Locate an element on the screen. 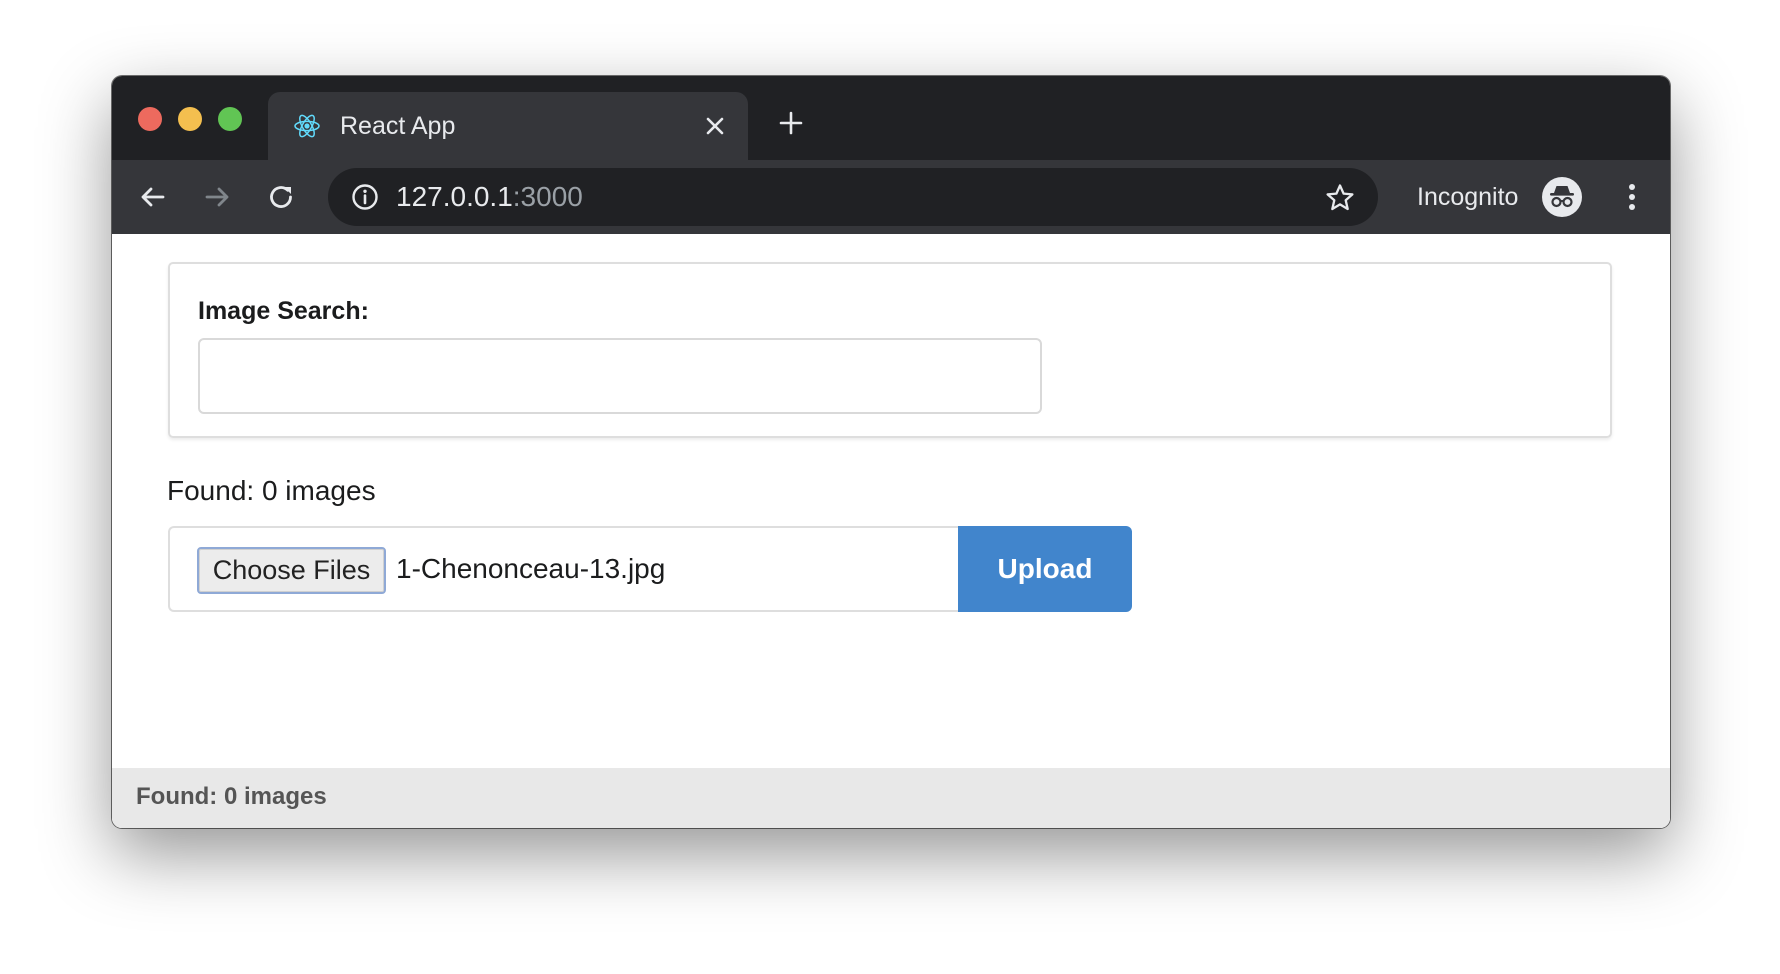 This screenshot has width=1780, height=974. upload-button: Upload is located at coordinates (1045, 569).